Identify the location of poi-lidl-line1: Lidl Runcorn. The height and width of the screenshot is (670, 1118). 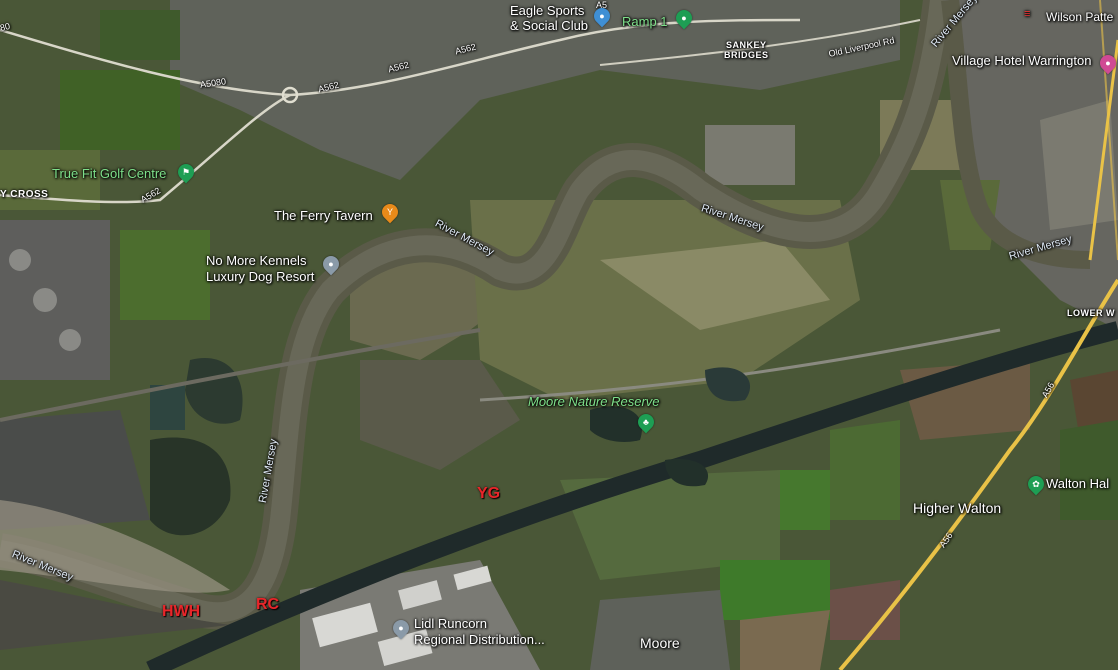
(450, 623).